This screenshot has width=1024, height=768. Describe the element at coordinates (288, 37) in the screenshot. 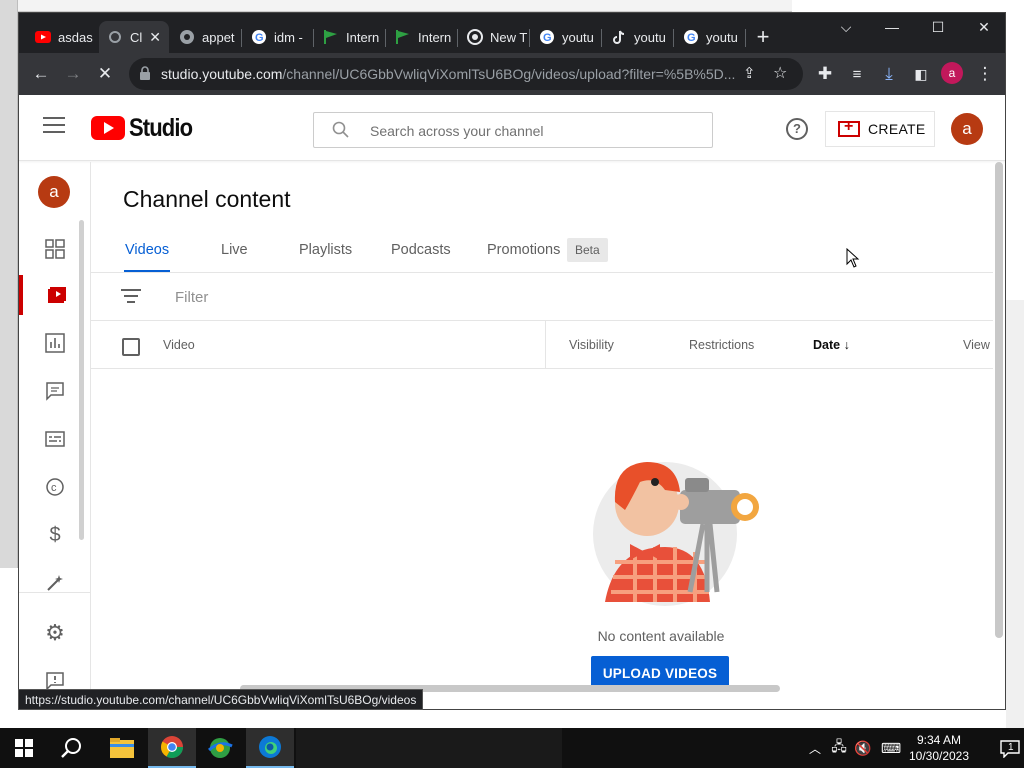

I see `tab-title: idm -` at that location.